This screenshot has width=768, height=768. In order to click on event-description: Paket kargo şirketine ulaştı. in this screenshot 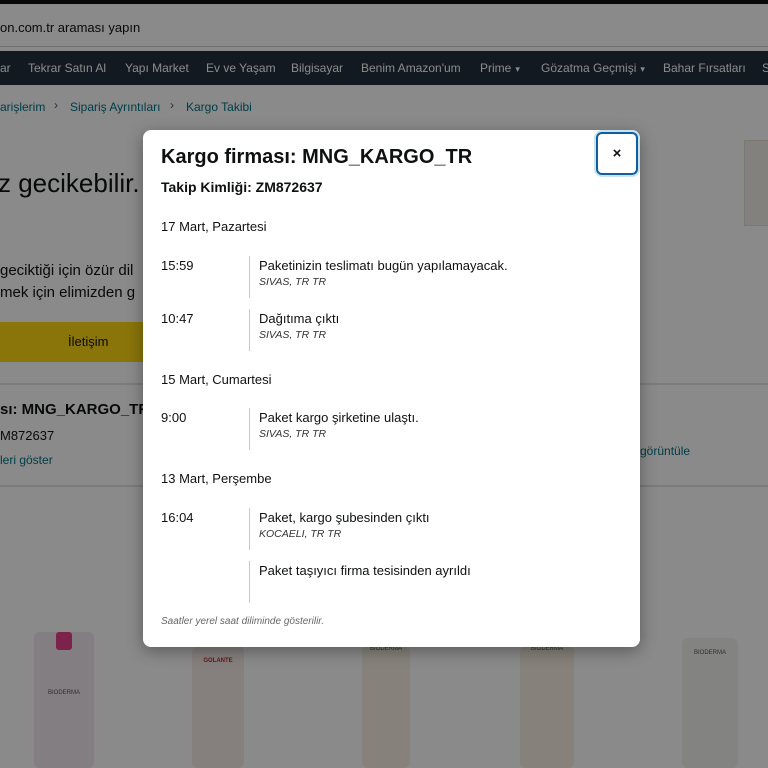, I will do `click(339, 417)`.